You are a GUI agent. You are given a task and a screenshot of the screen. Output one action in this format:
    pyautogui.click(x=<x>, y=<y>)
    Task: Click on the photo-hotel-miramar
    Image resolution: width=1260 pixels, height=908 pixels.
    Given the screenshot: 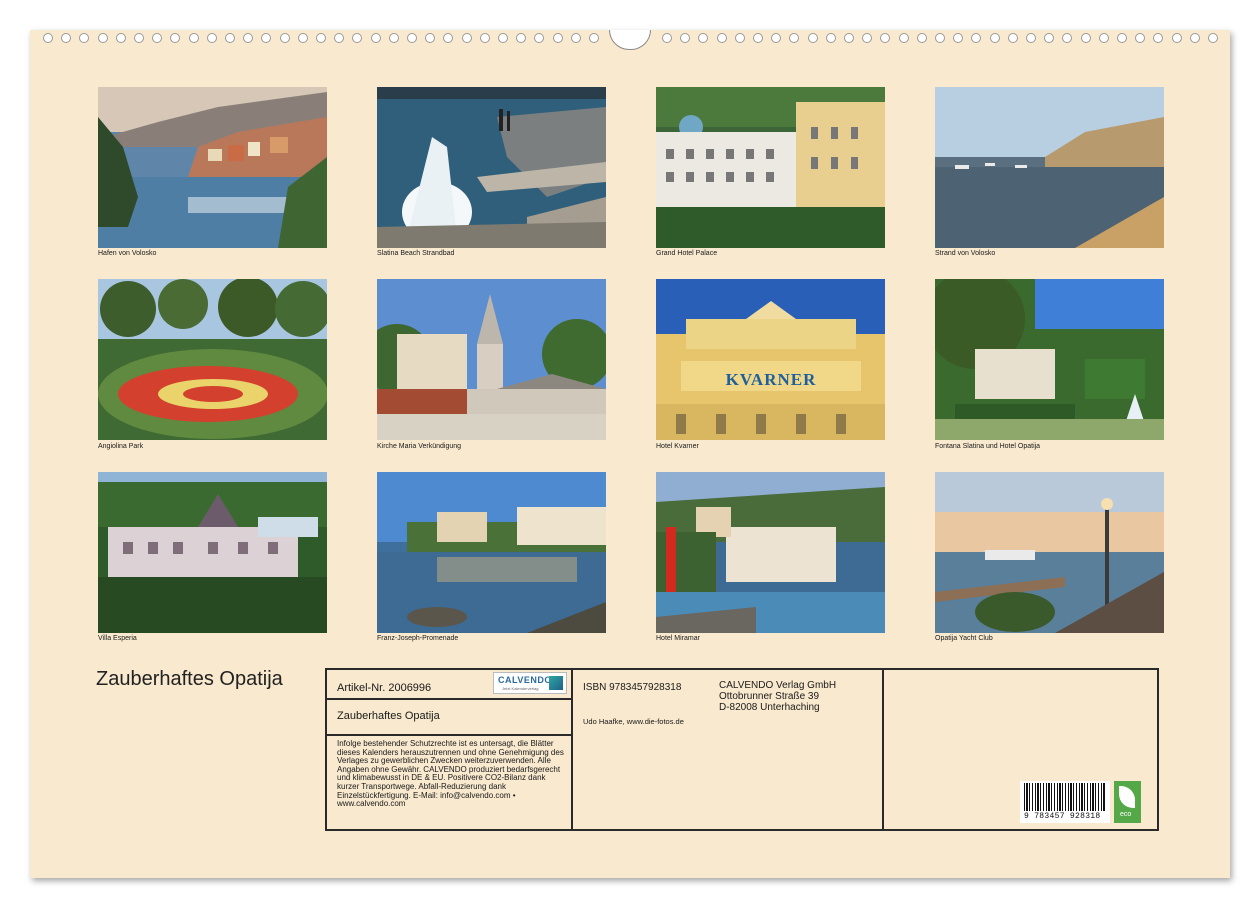 What is the action you would take?
    pyautogui.click(x=770, y=552)
    